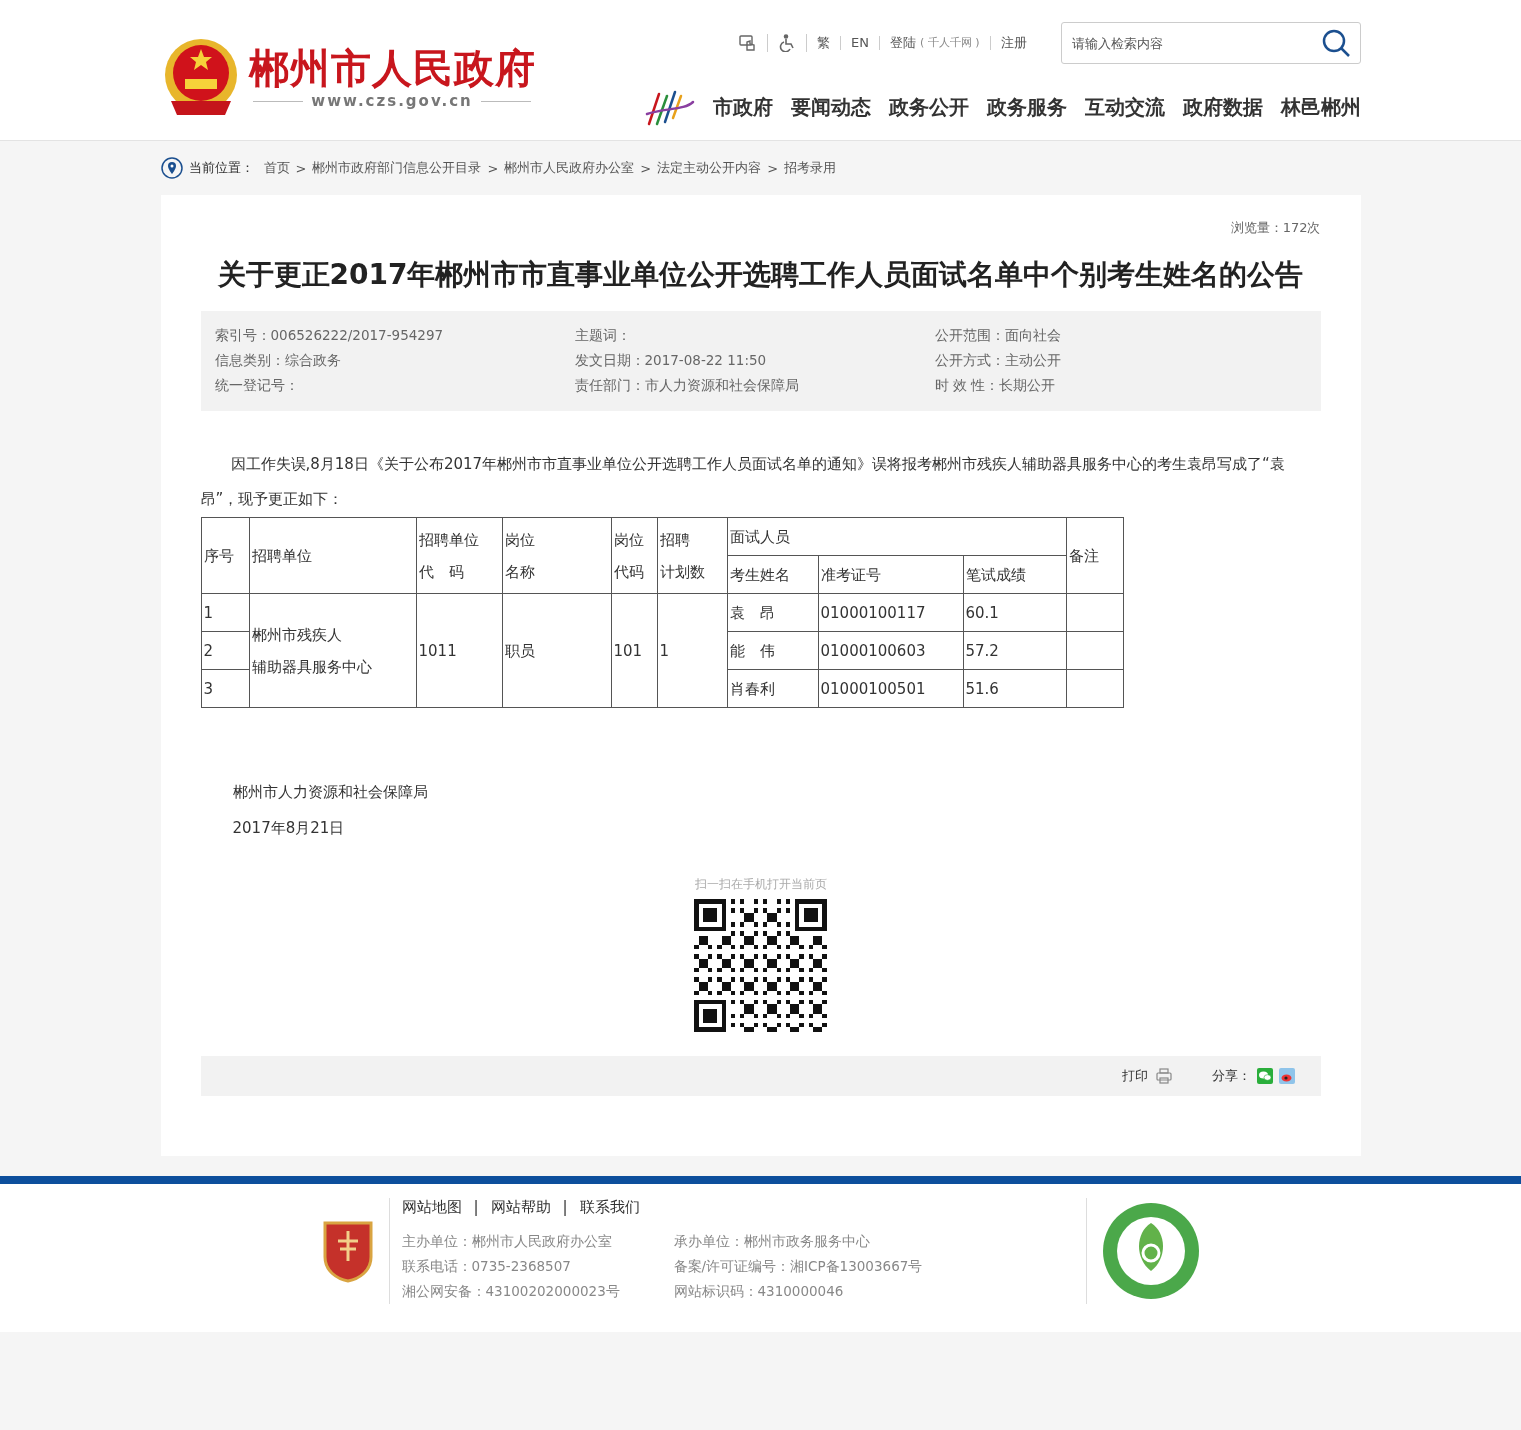 The width and height of the screenshot is (1521, 1430). I want to click on footer-info: 备案/许可证编号：湘ICP备13003667号, so click(798, 1266).